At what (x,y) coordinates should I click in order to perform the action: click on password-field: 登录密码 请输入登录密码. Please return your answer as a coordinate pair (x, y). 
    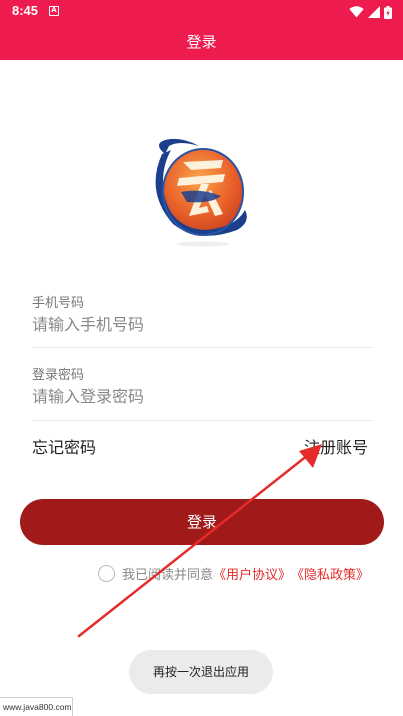
    Looking at the image, I should click on (202, 386).